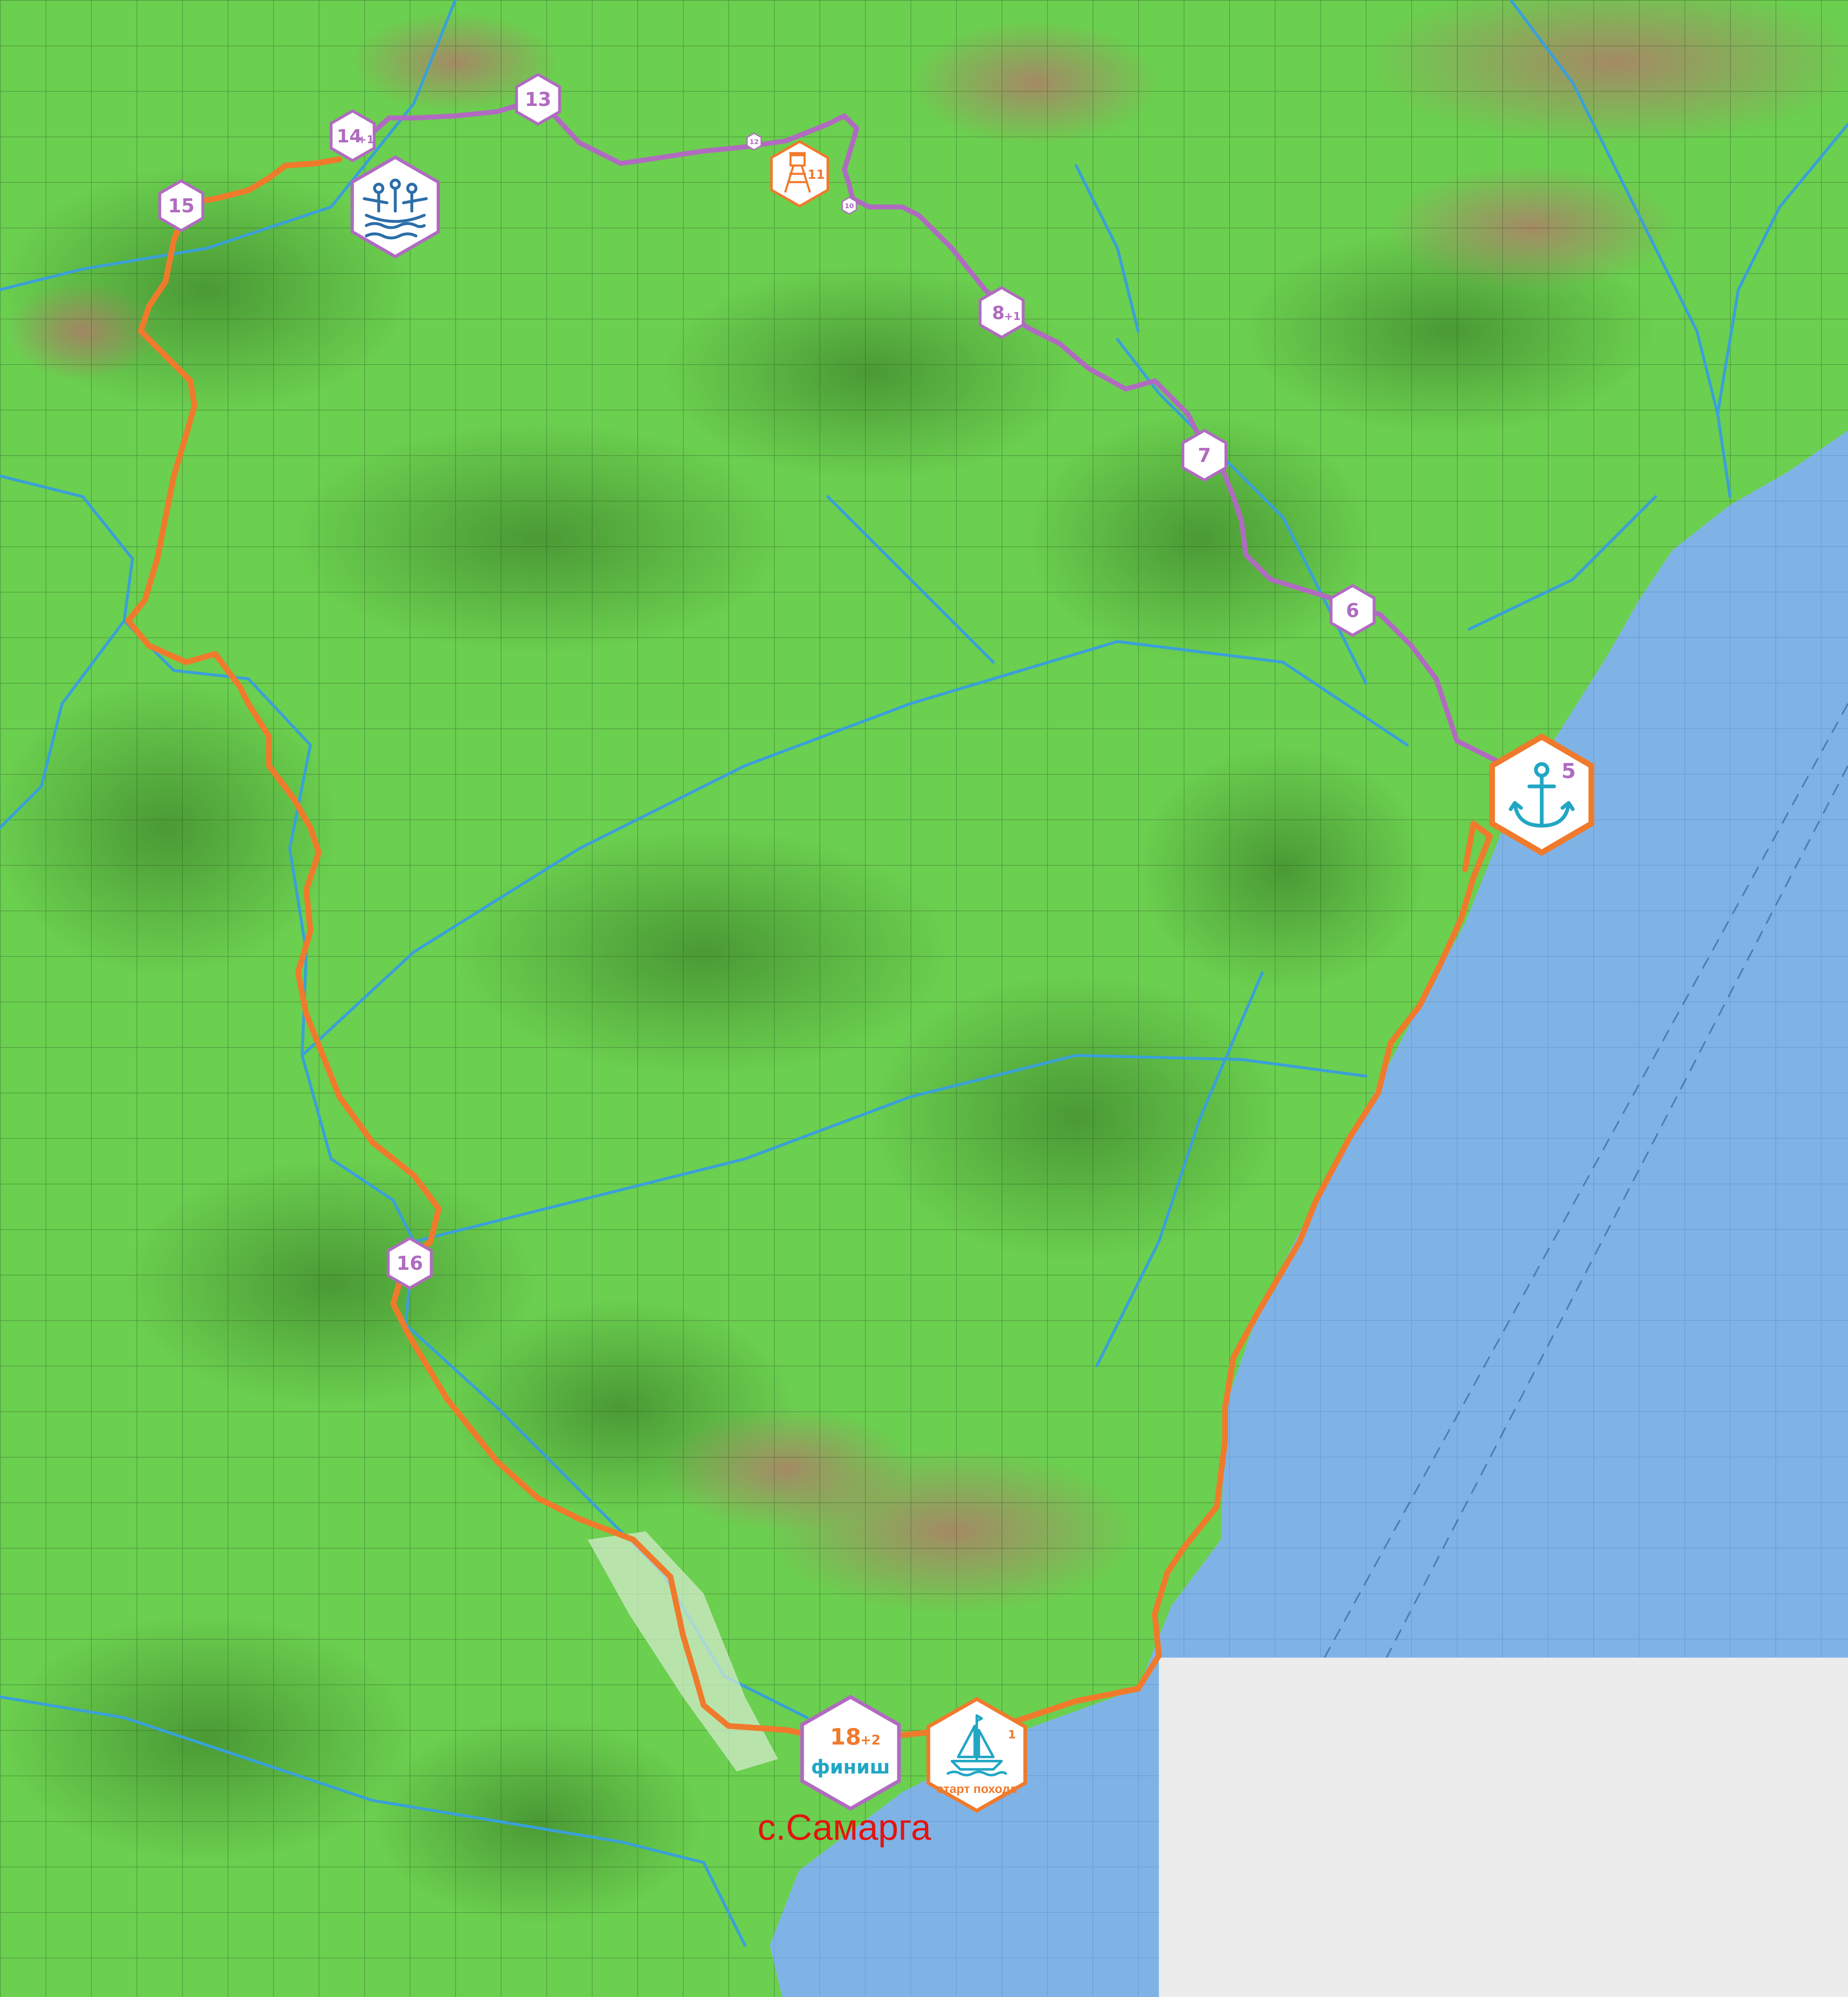  Describe the element at coordinates (352, 136) in the screenshot. I see `waypoint-14: 14 +1` at that location.